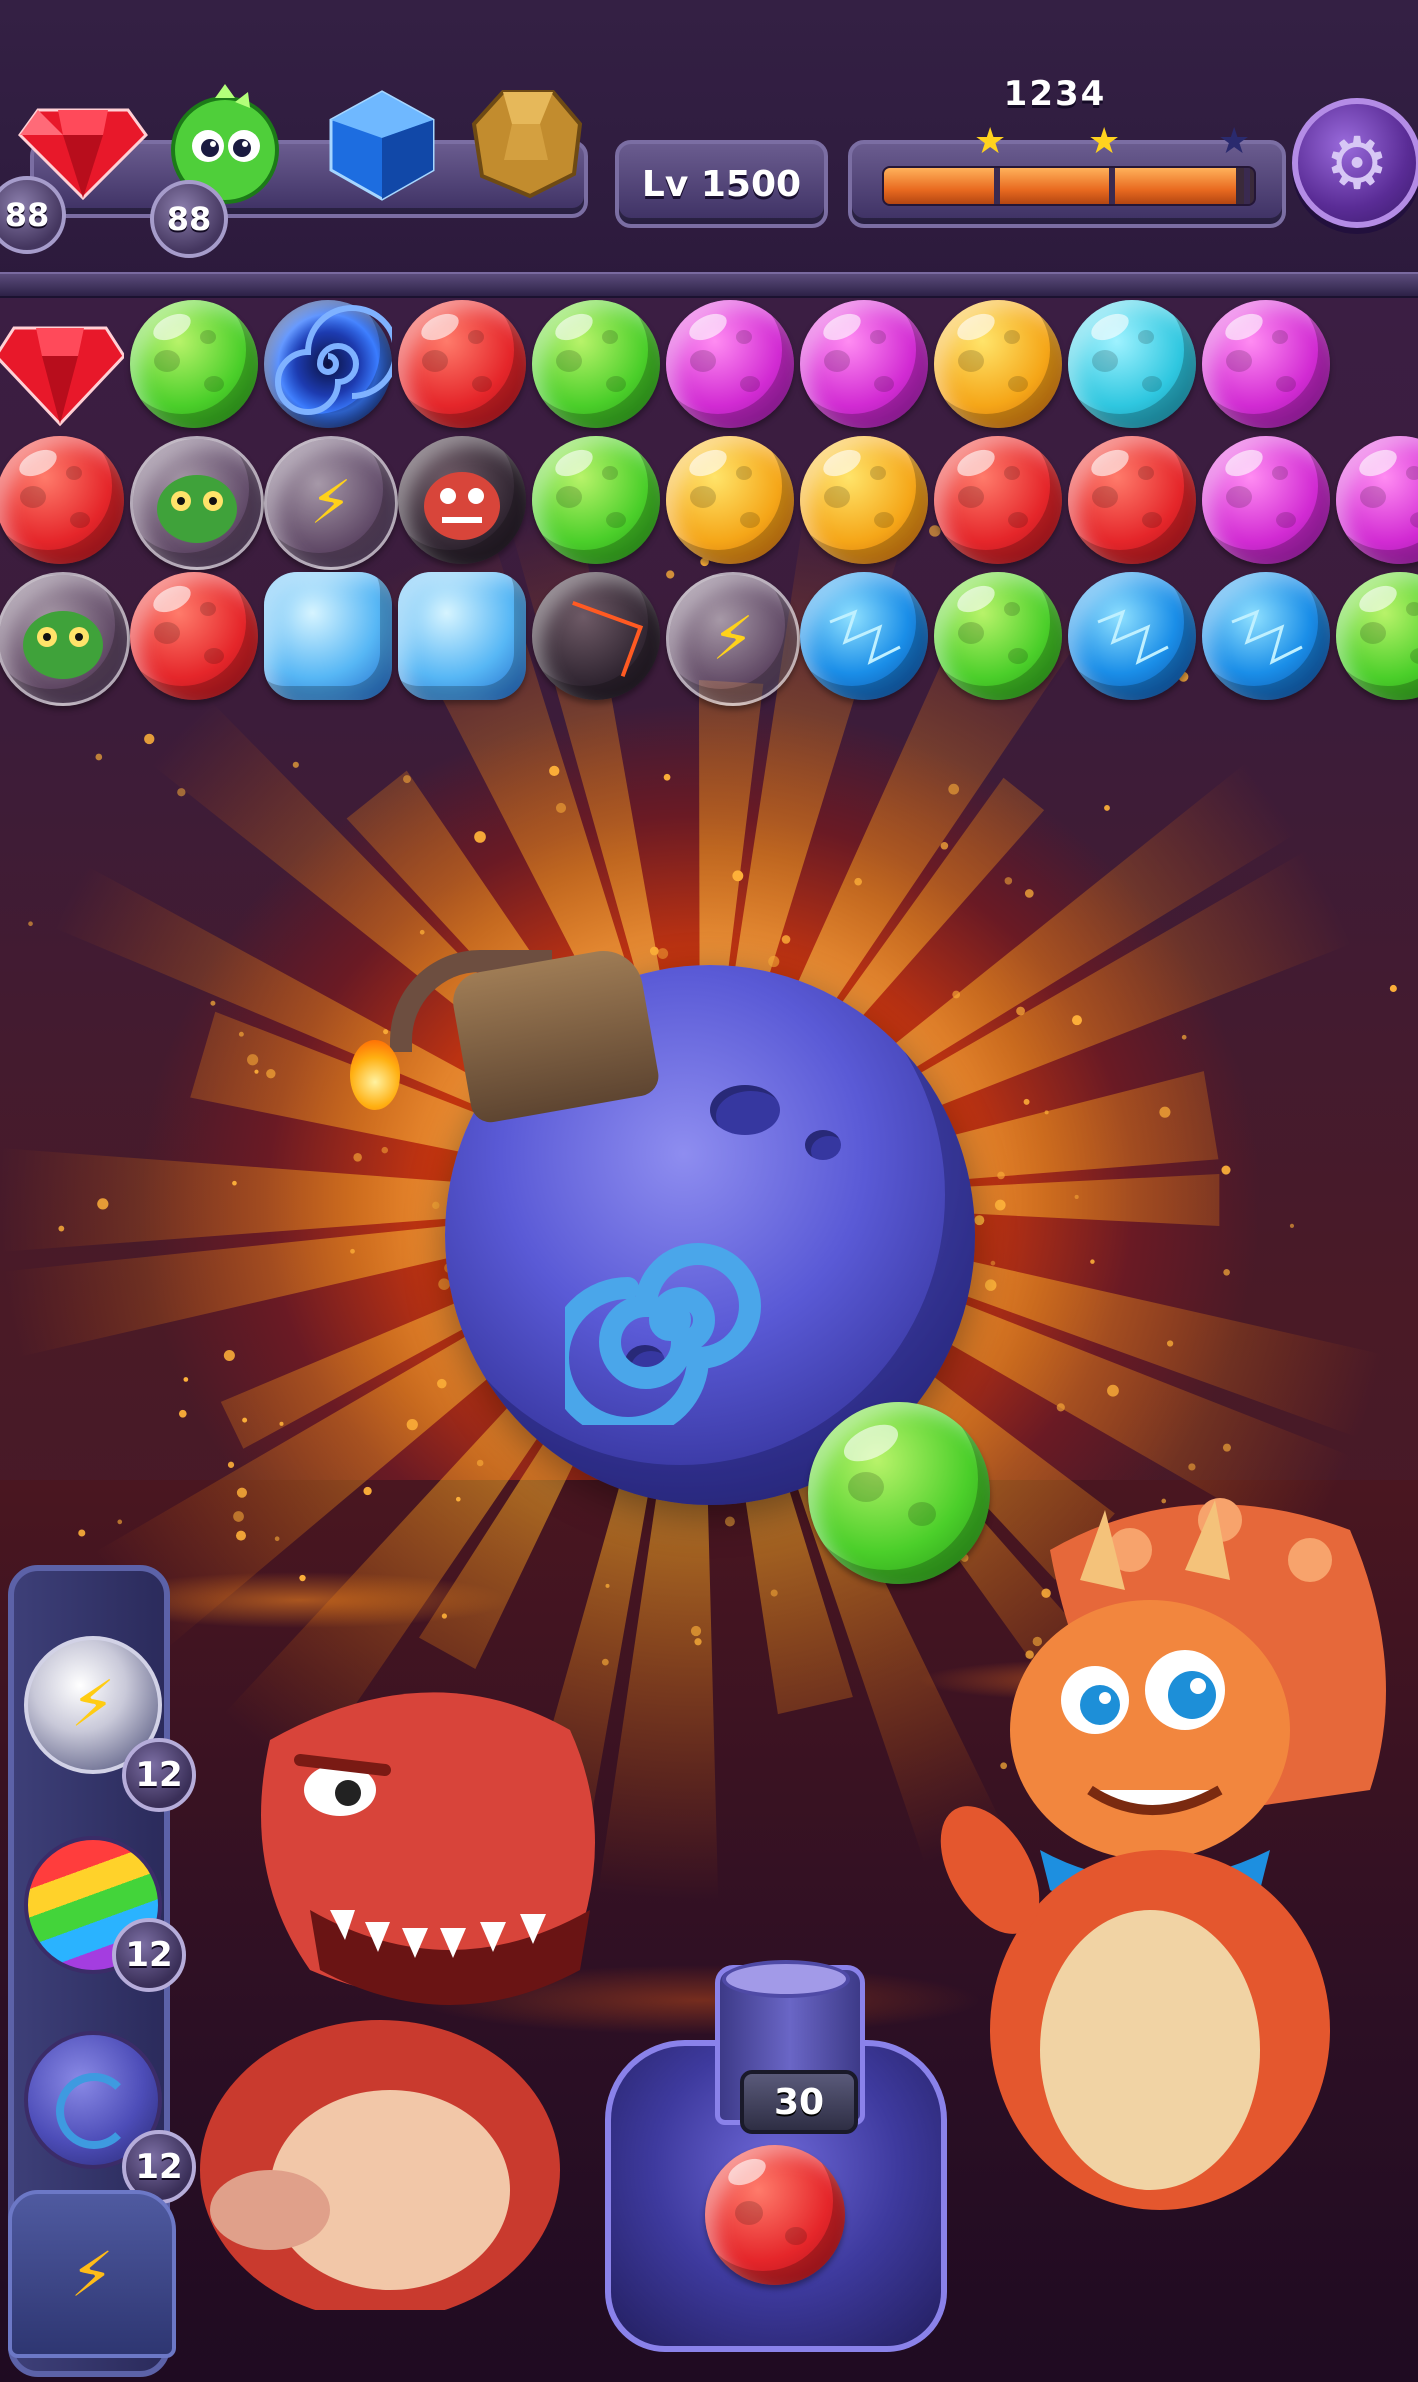 The height and width of the screenshot is (2382, 1418). Describe the element at coordinates (149, 1955) in the screenshot. I see `rainbow-booster-count: 12` at that location.